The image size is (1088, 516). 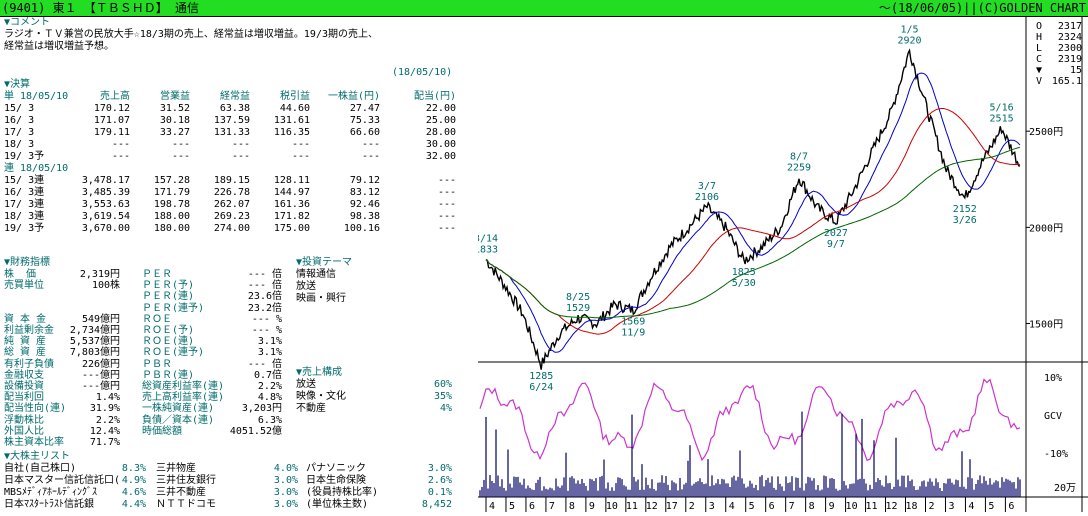 I want to click on fin-mid-label: ＲＯＥ(連予), so click(x=173, y=353).